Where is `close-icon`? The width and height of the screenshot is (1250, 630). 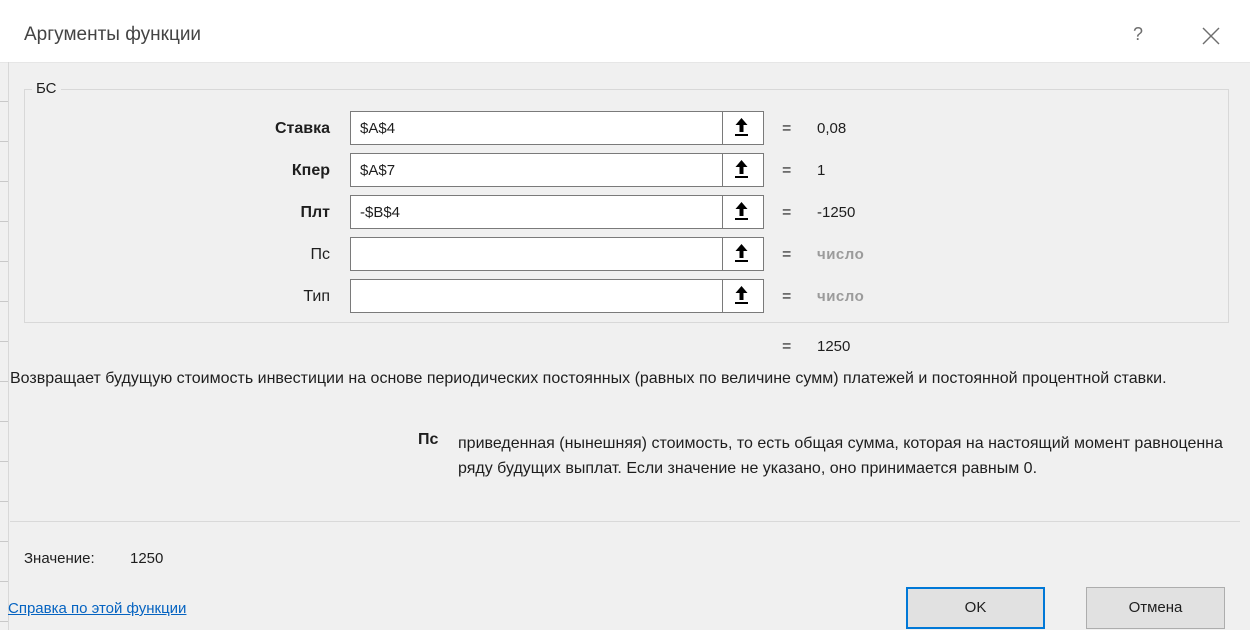 close-icon is located at coordinates (1211, 36).